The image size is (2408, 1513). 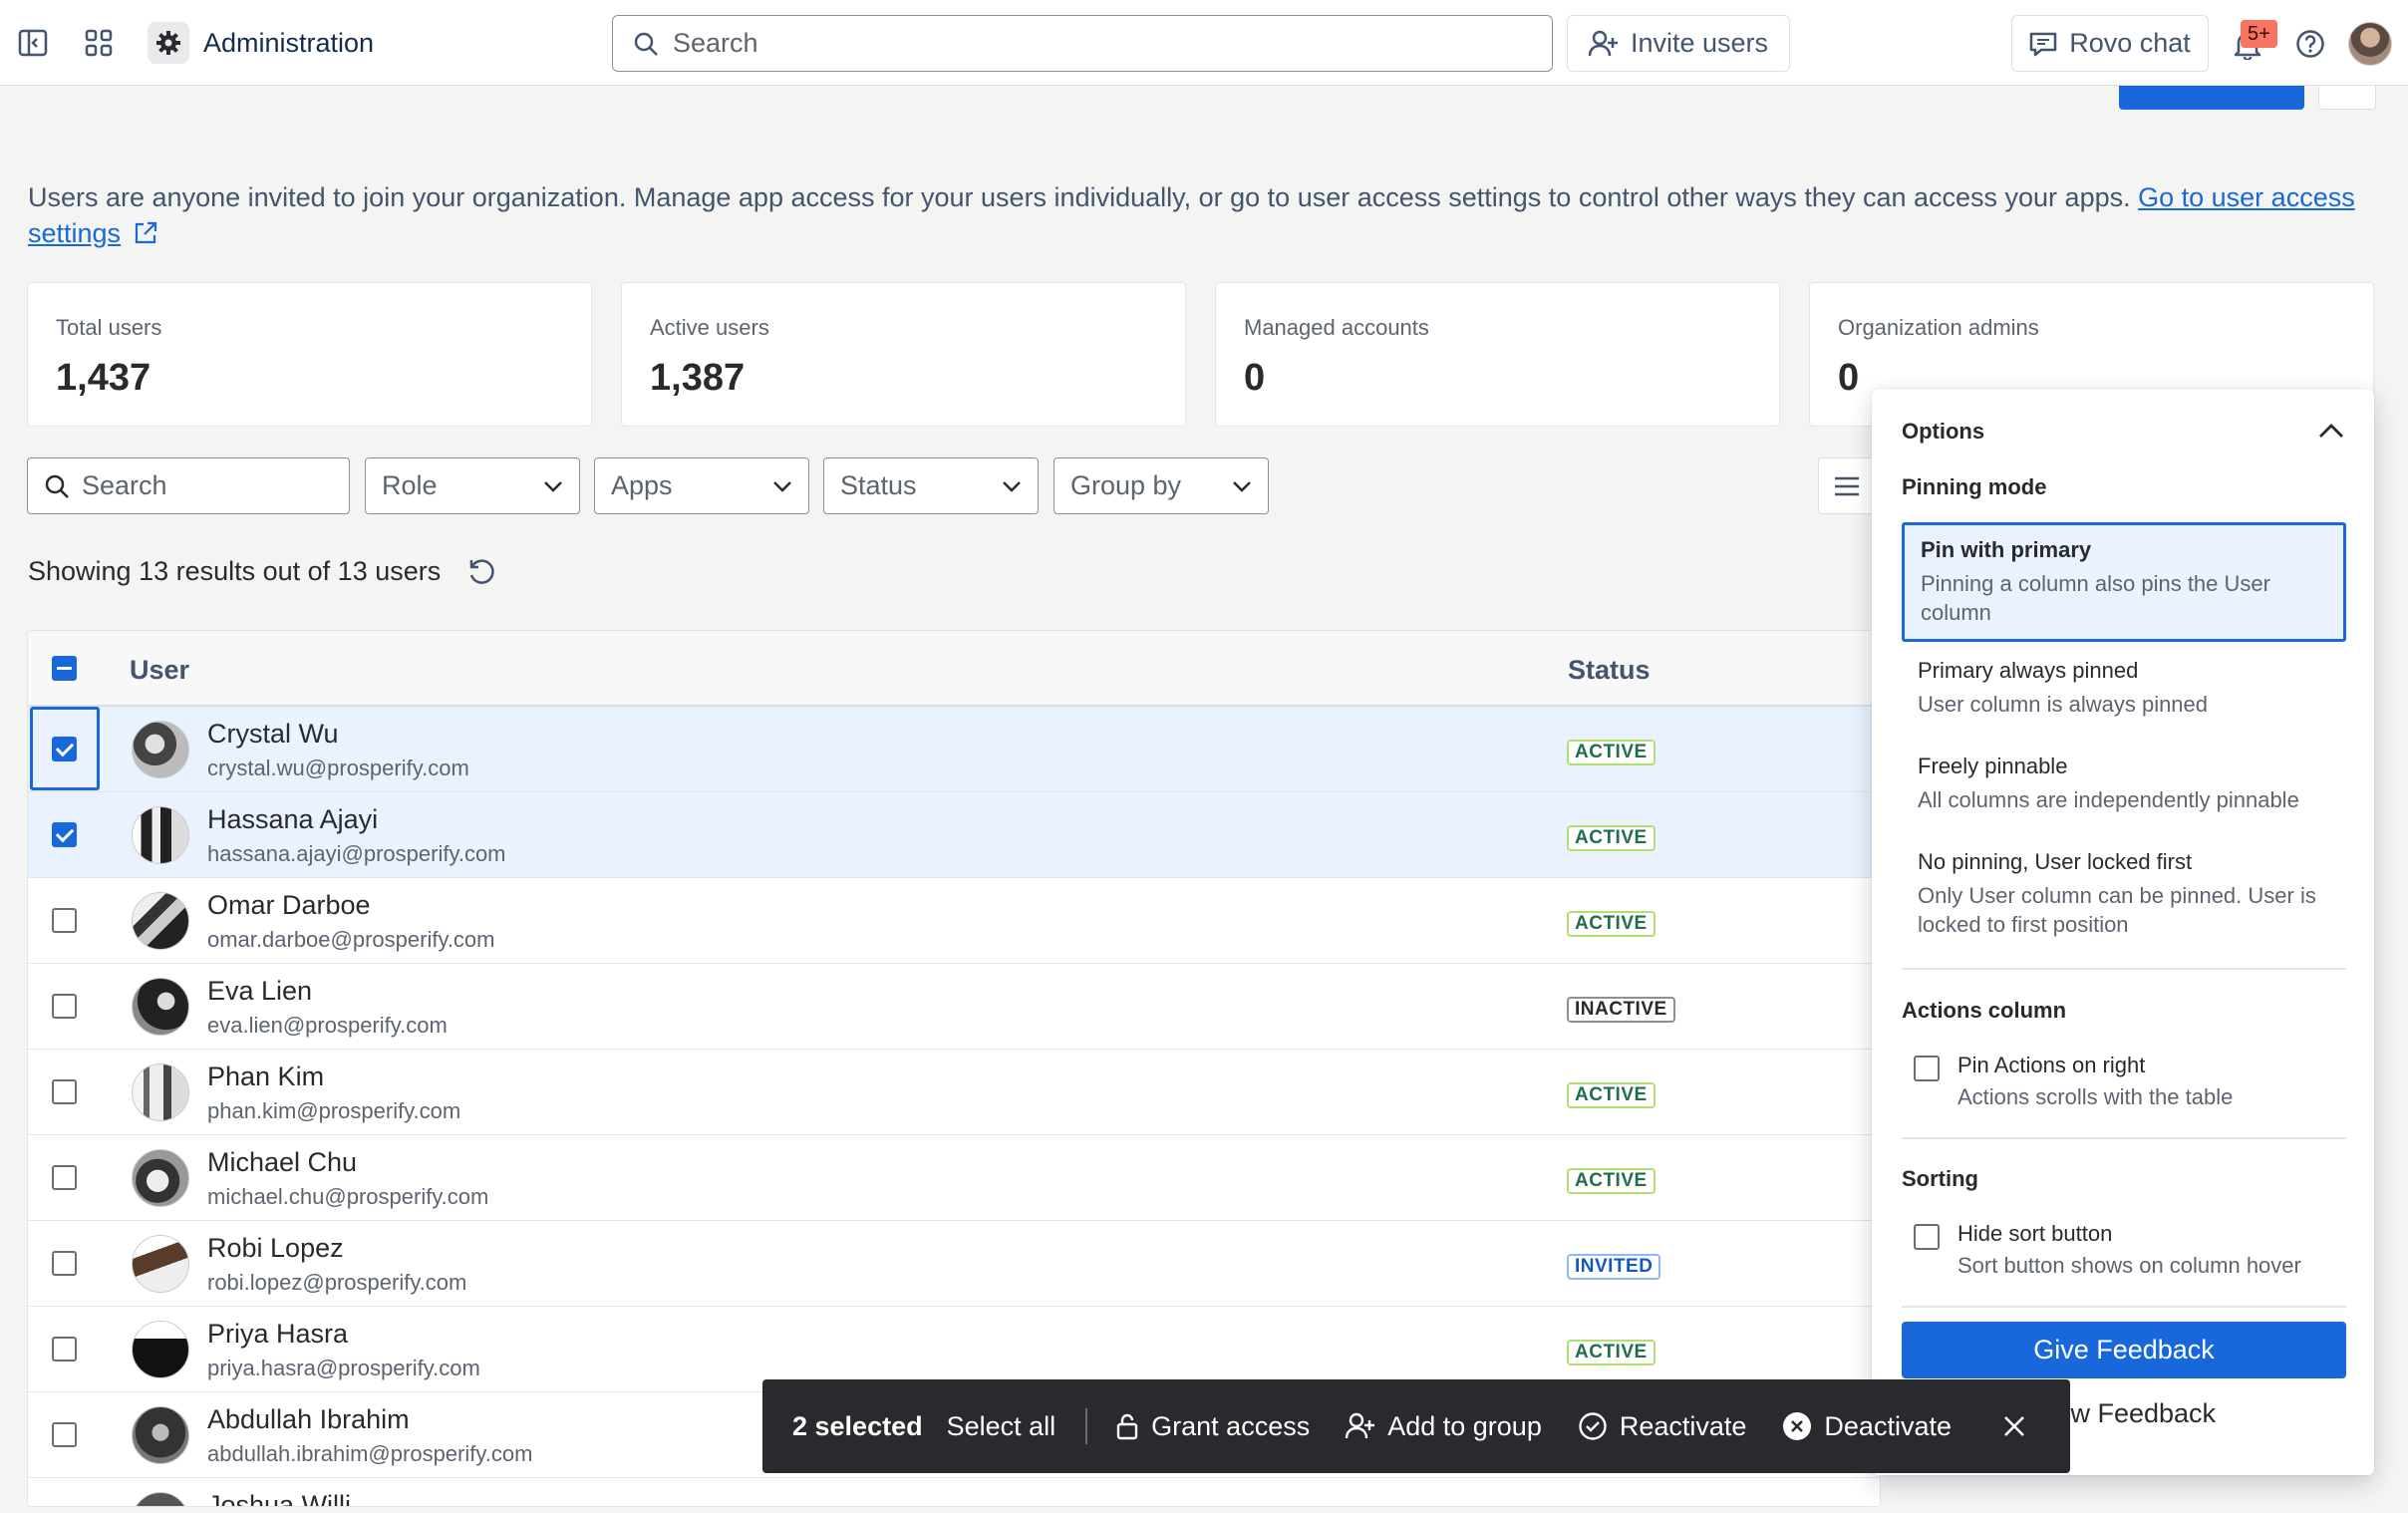 I want to click on pin-actions-checkbox, so click(x=1927, y=1068).